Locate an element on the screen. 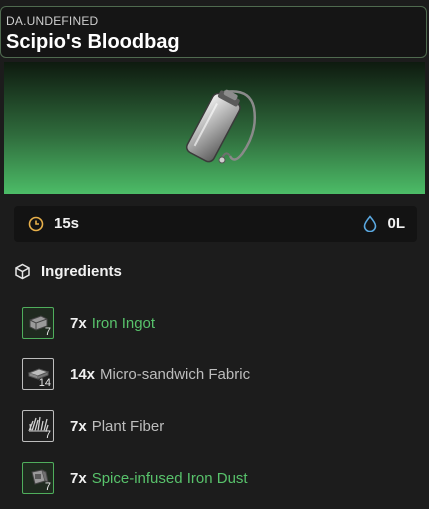  ingredient-row: 7 7x Spice-infused Iron Dust is located at coordinates (135, 478).